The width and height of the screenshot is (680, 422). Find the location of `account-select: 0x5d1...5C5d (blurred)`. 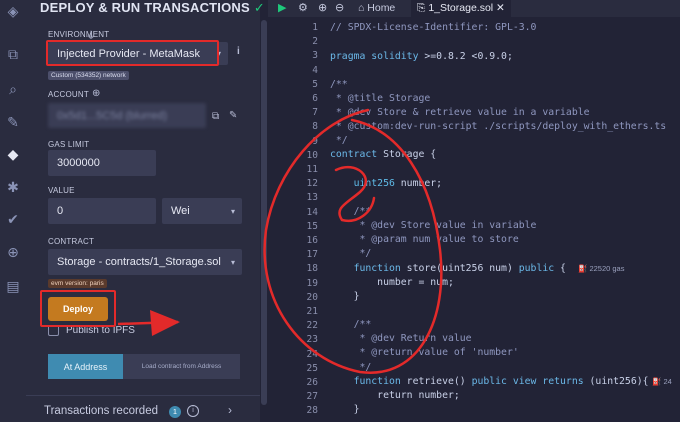

account-select: 0x5d1...5C5d (blurred) is located at coordinates (127, 115).